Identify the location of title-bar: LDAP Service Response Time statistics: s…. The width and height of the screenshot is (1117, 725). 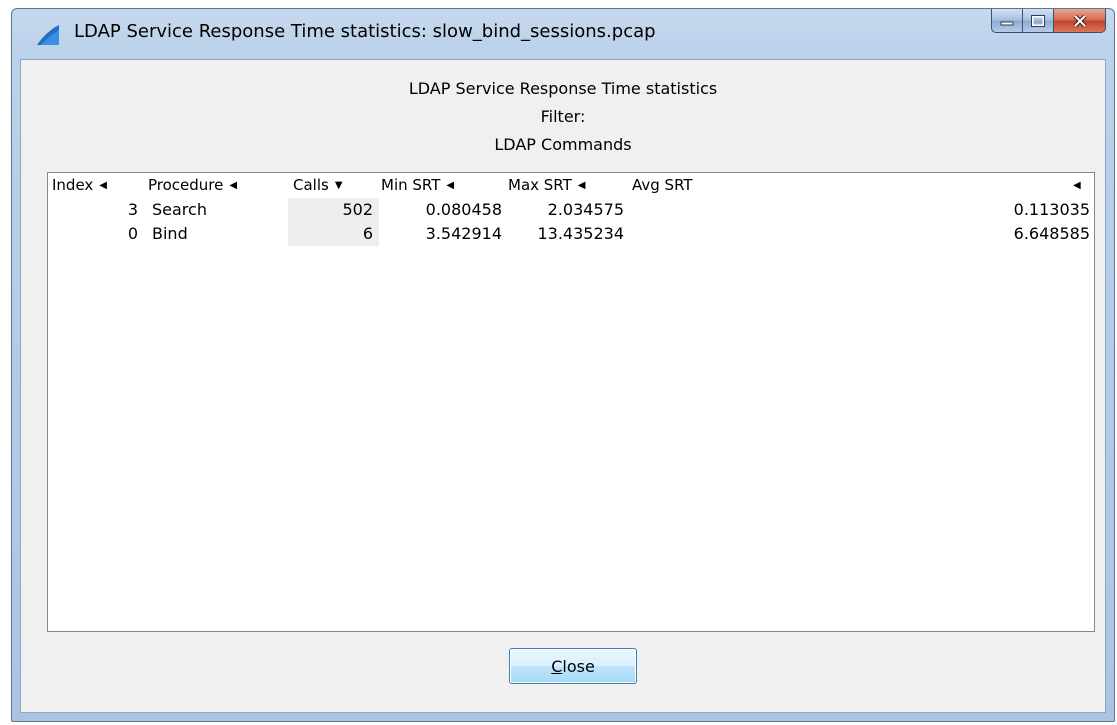
(563, 32).